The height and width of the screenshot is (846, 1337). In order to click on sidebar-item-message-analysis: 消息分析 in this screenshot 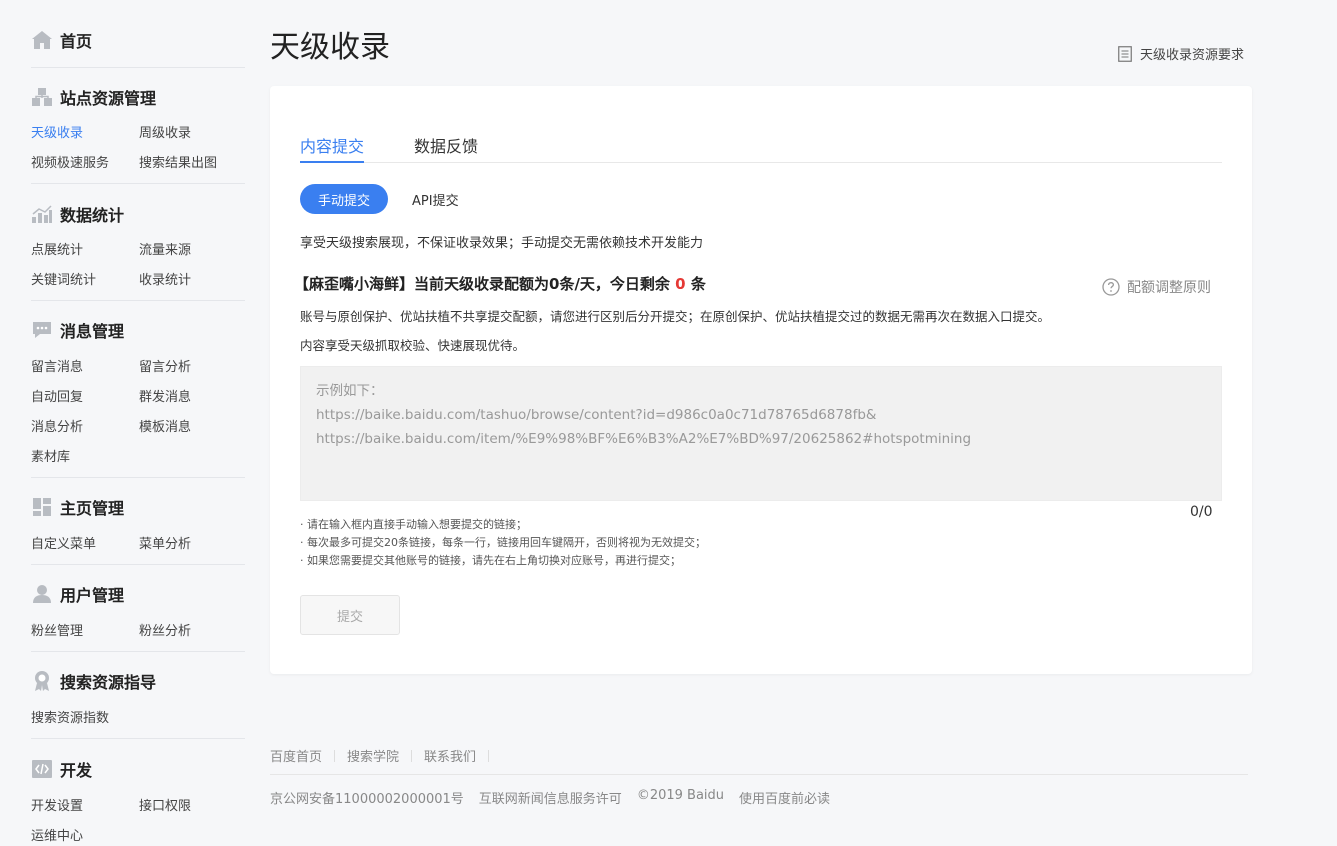, I will do `click(57, 425)`.